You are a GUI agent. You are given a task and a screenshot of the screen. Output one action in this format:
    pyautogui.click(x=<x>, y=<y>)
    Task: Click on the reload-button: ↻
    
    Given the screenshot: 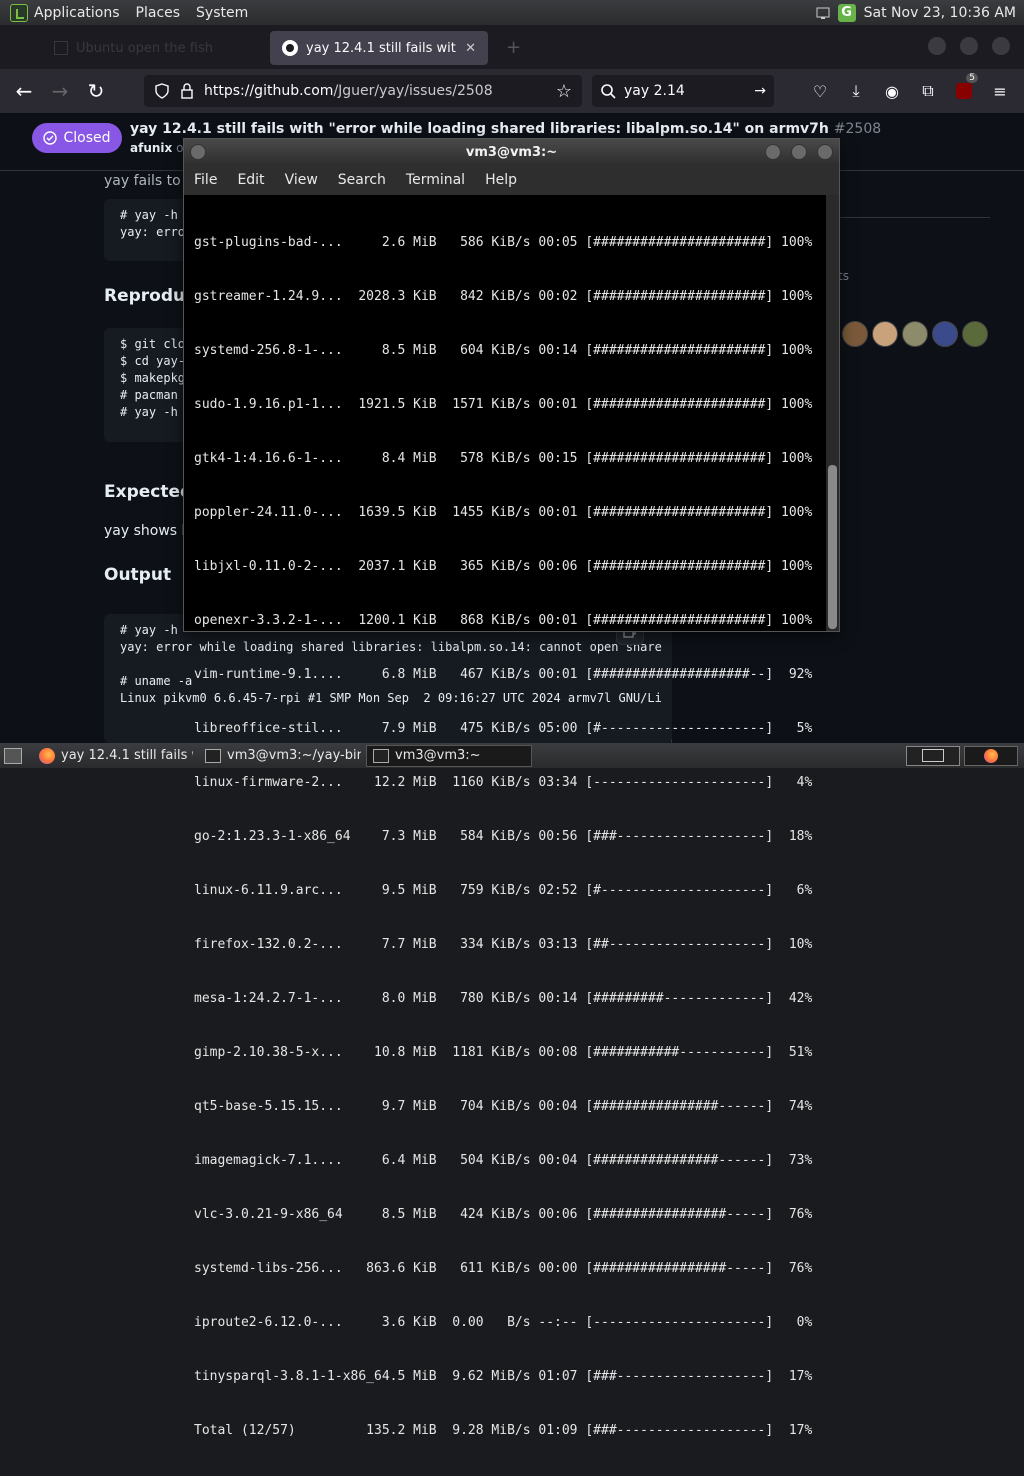 What is the action you would take?
    pyautogui.click(x=96, y=91)
    